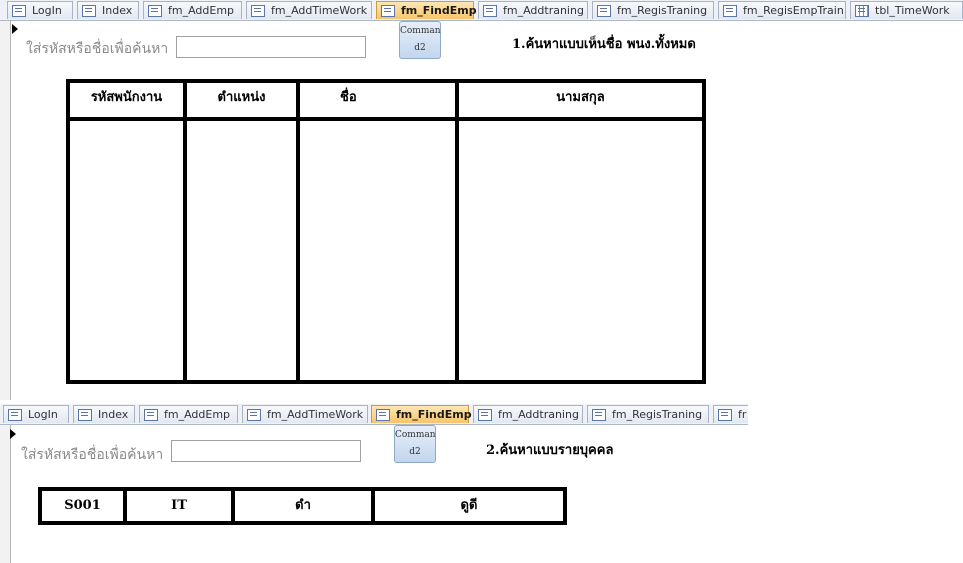 The image size is (963, 563). I want to click on tab-tbl-timework: tbl_TimeWork, so click(906, 10).